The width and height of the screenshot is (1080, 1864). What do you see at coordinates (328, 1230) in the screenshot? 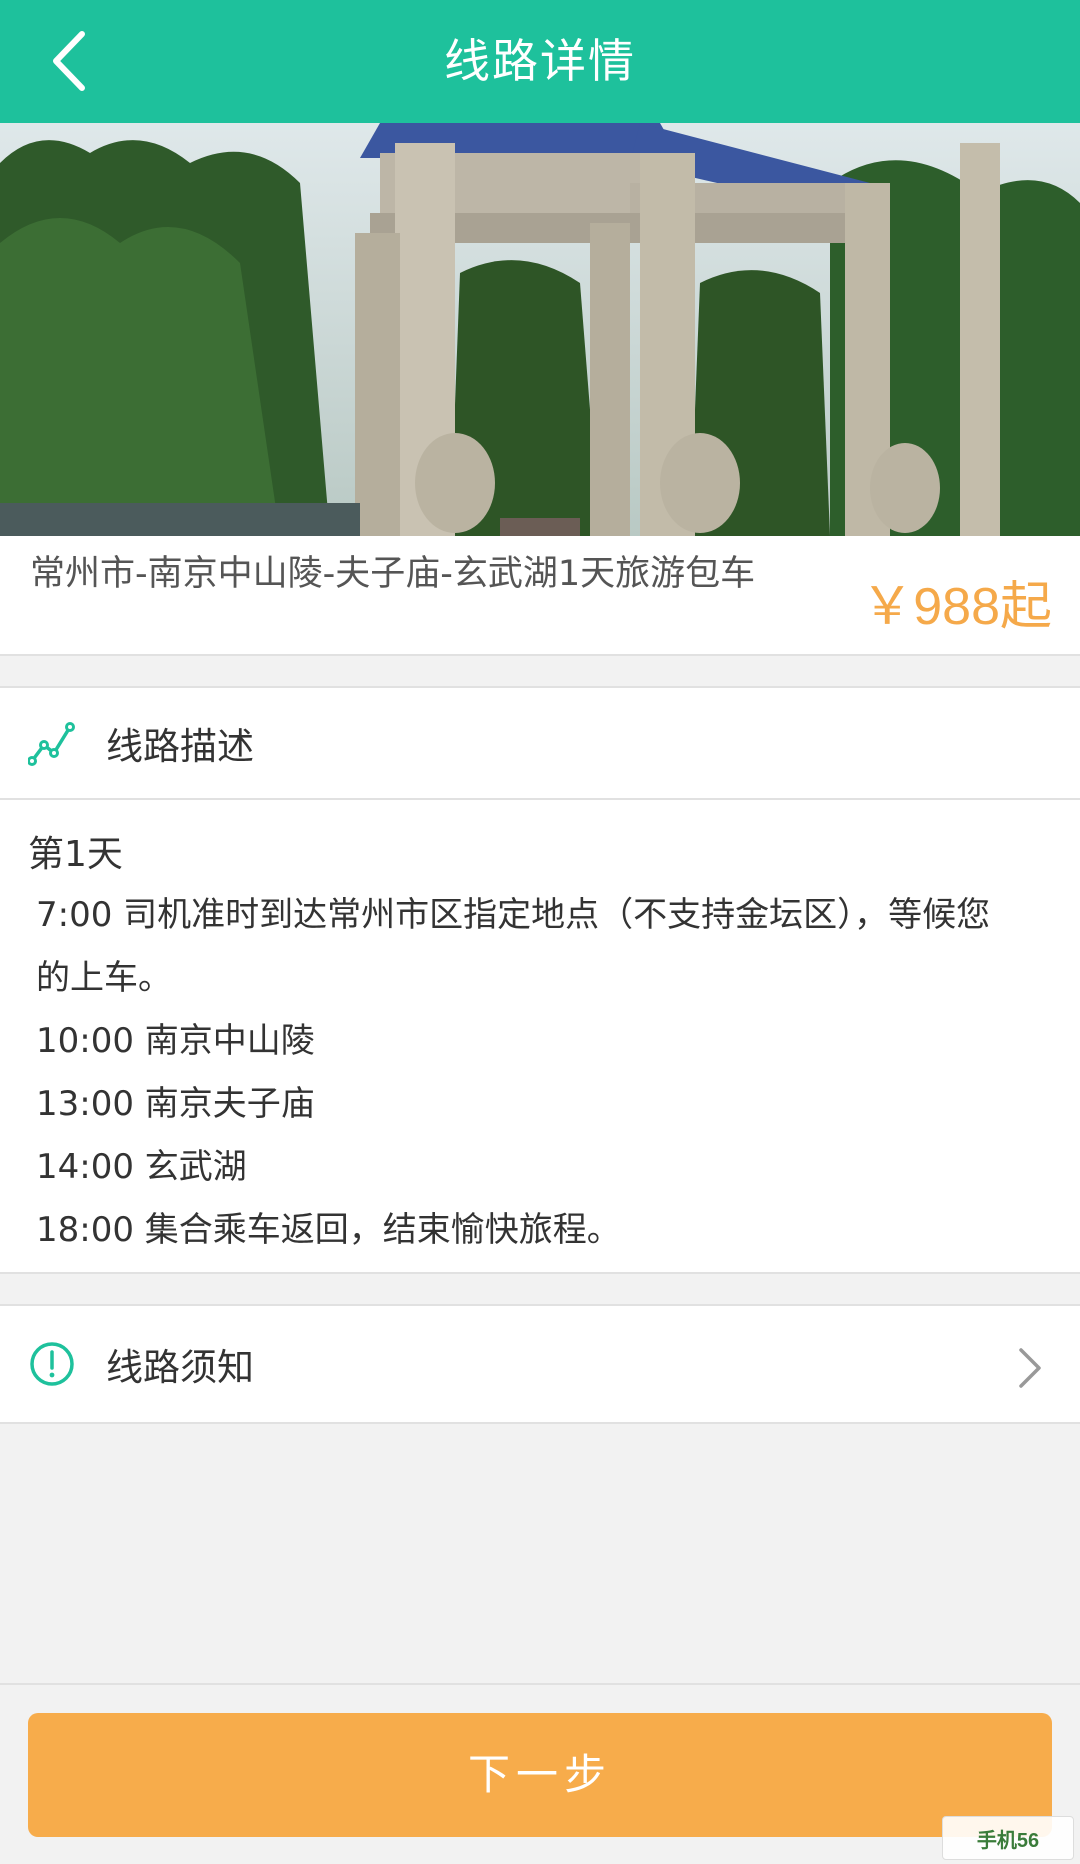
I see `itinerary-line: 18:00 集合乘车返回，结束愉快旅程。` at bounding box center [328, 1230].